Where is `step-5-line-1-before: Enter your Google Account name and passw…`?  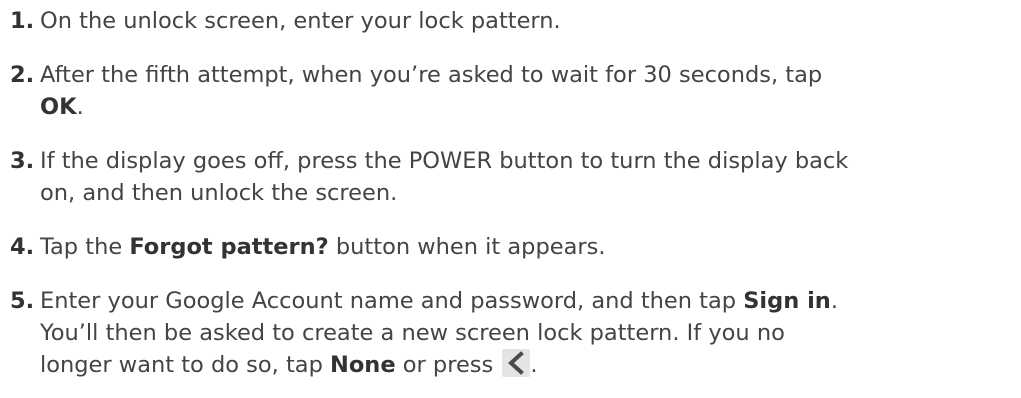 step-5-line-1-before: Enter your Google Account name and passw… is located at coordinates (388, 301).